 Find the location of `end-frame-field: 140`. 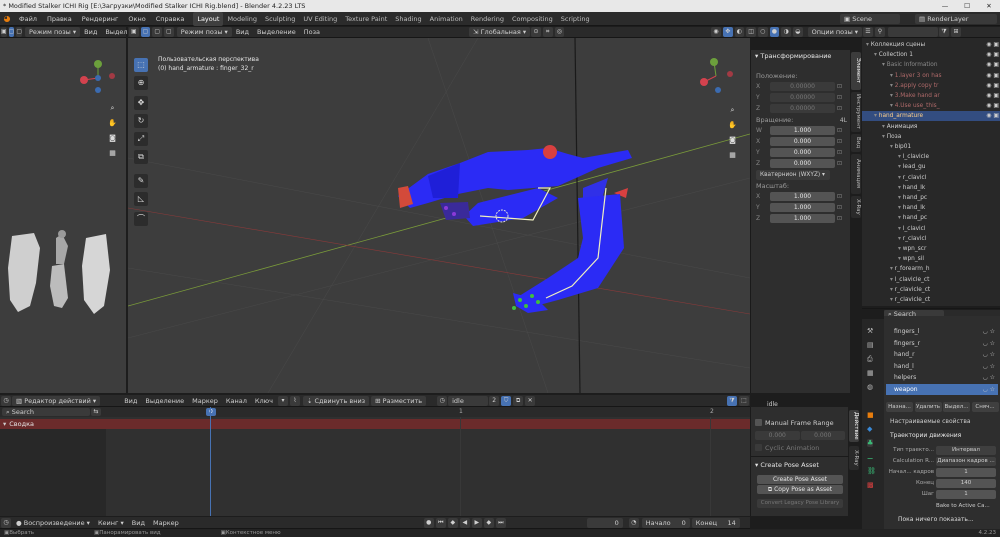

end-frame-field: 140 is located at coordinates (966, 483).